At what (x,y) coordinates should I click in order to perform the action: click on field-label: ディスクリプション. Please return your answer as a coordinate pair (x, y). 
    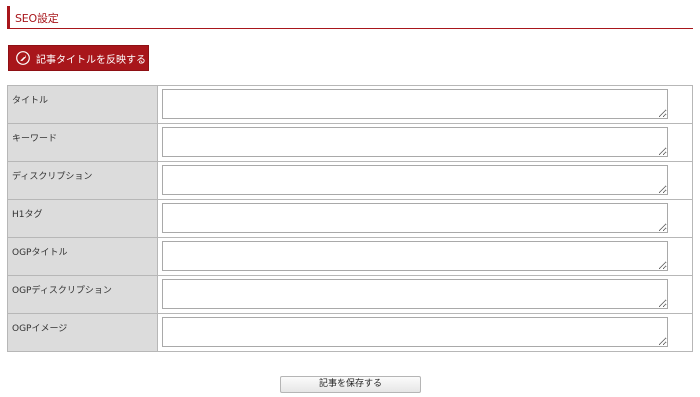
    Looking at the image, I should click on (82, 180).